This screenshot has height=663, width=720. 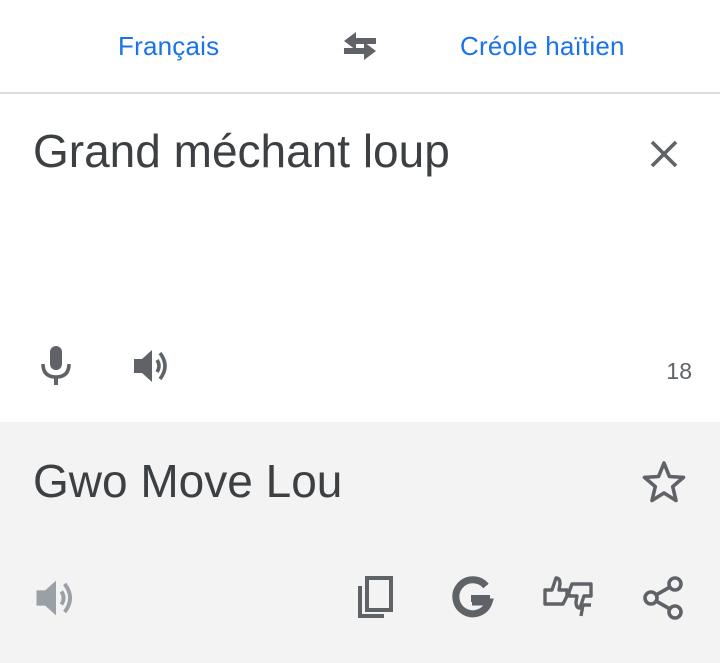 I want to click on rate-translation-button, so click(x=566, y=598).